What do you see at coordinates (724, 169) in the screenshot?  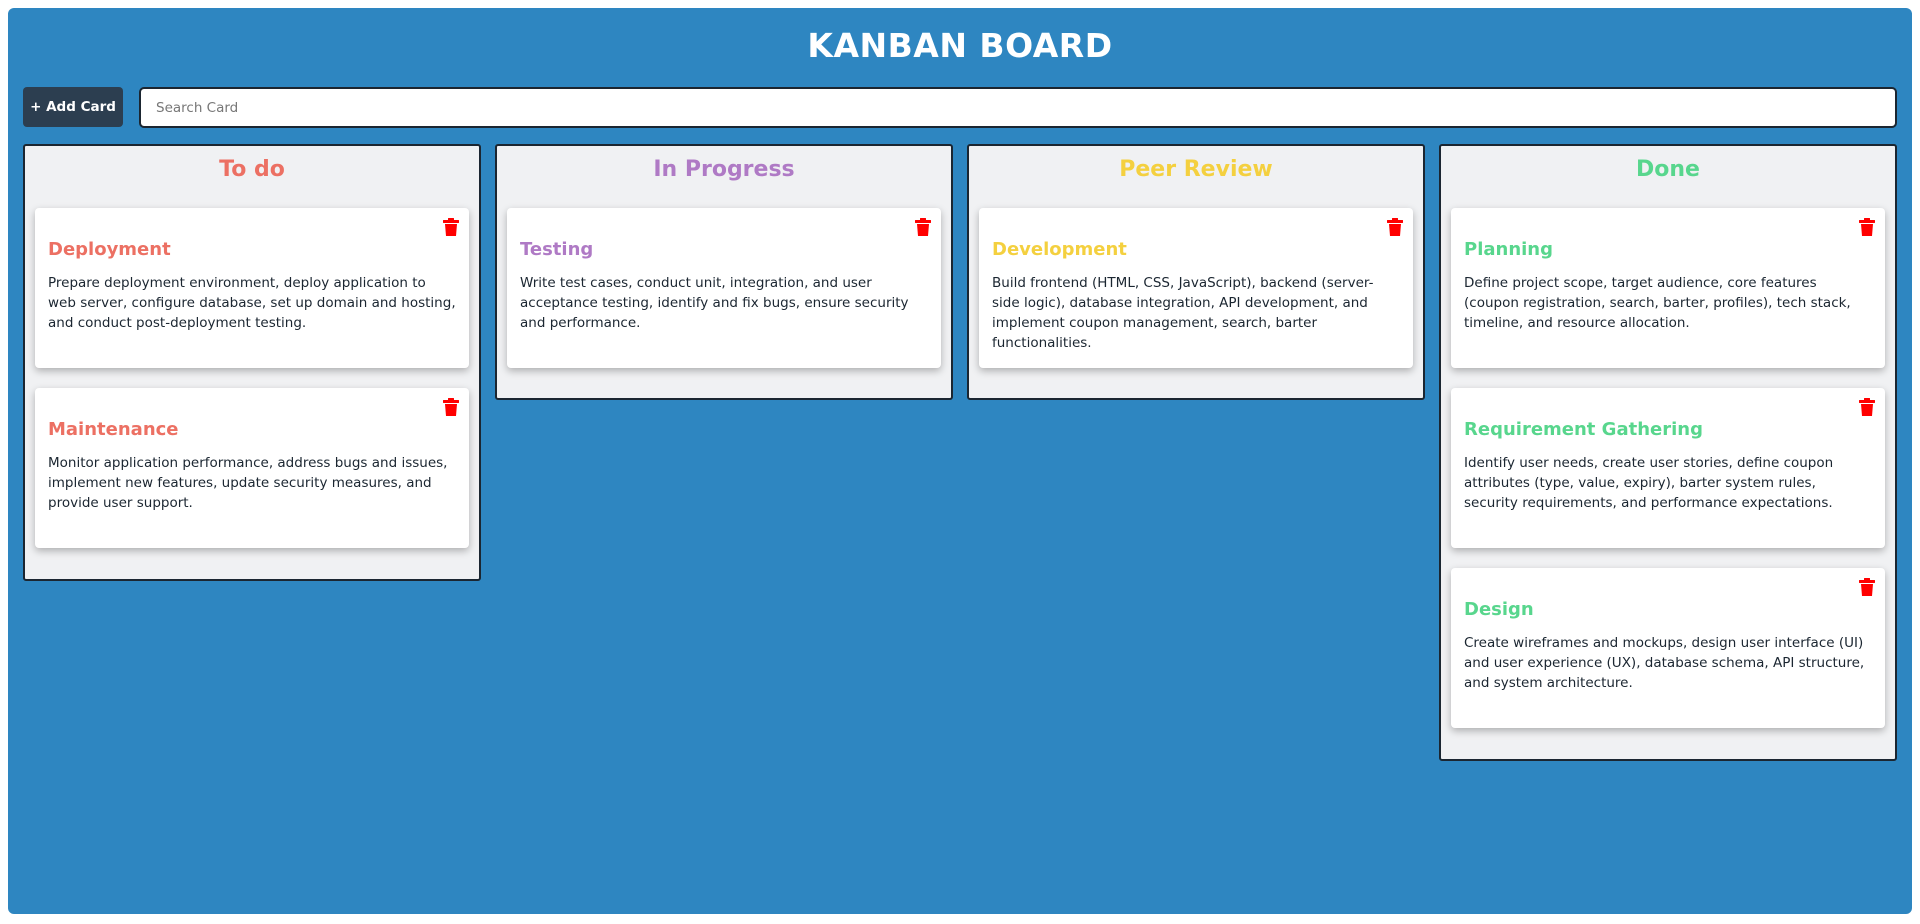 I see `column-title: In Progress` at bounding box center [724, 169].